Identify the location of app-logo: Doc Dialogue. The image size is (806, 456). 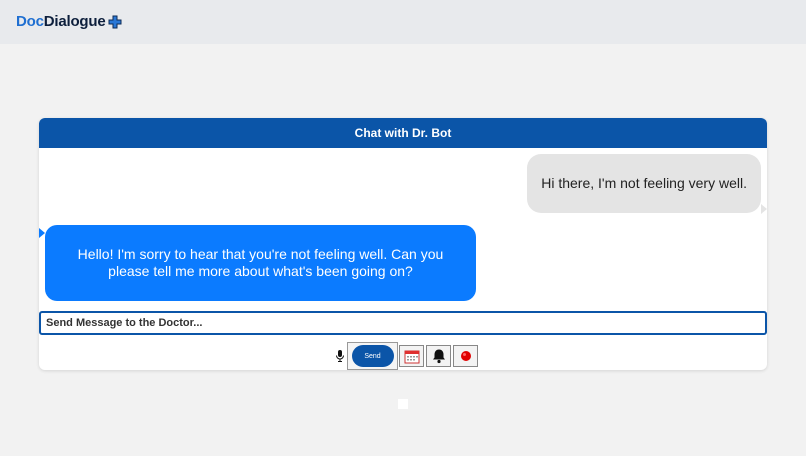
(69, 21).